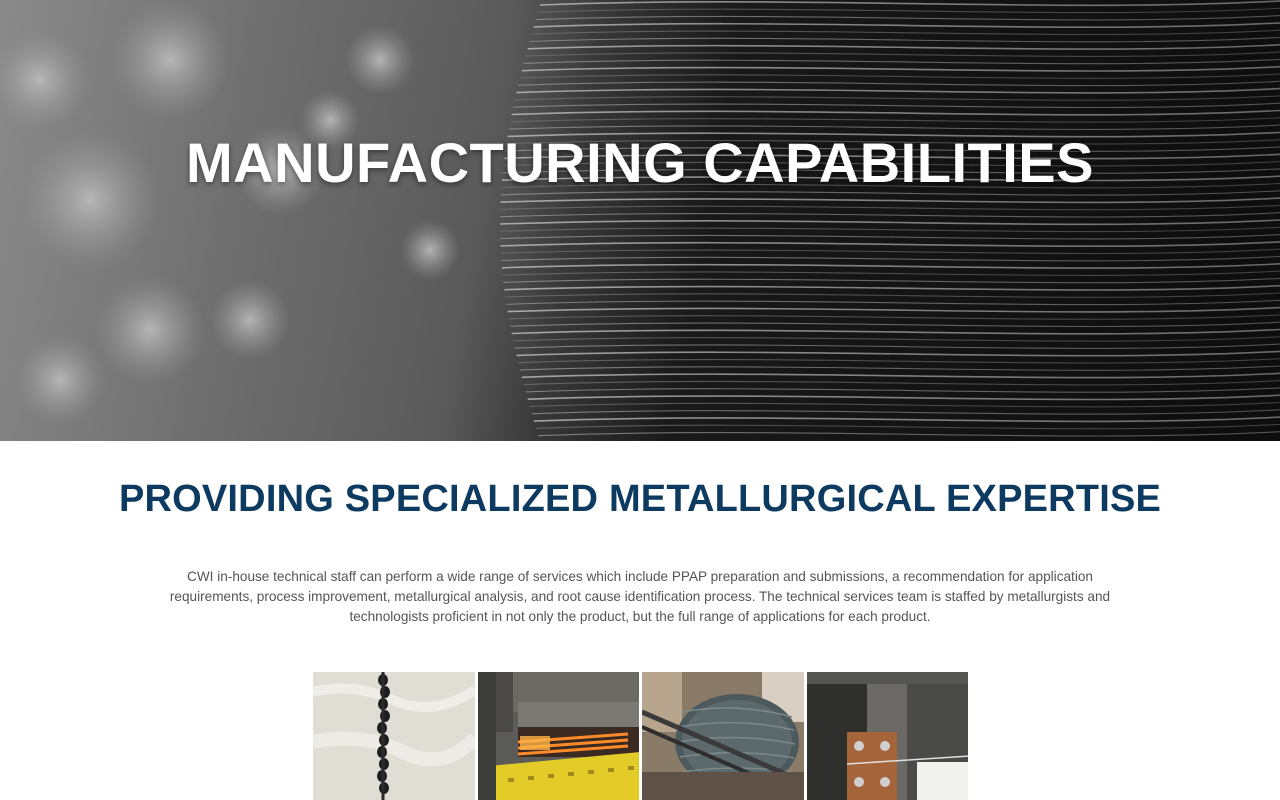 The image size is (1280, 800). What do you see at coordinates (723, 736) in the screenshot?
I see `wire-coil-spool-photo` at bounding box center [723, 736].